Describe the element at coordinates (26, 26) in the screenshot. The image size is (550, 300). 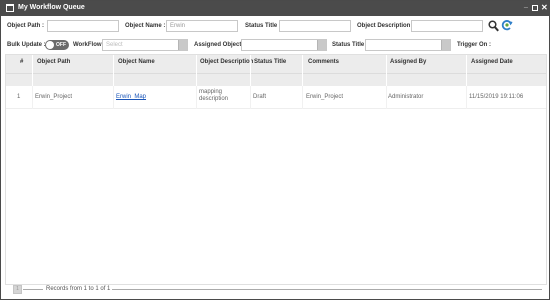
I see `object-path-label: Object Path :` at that location.